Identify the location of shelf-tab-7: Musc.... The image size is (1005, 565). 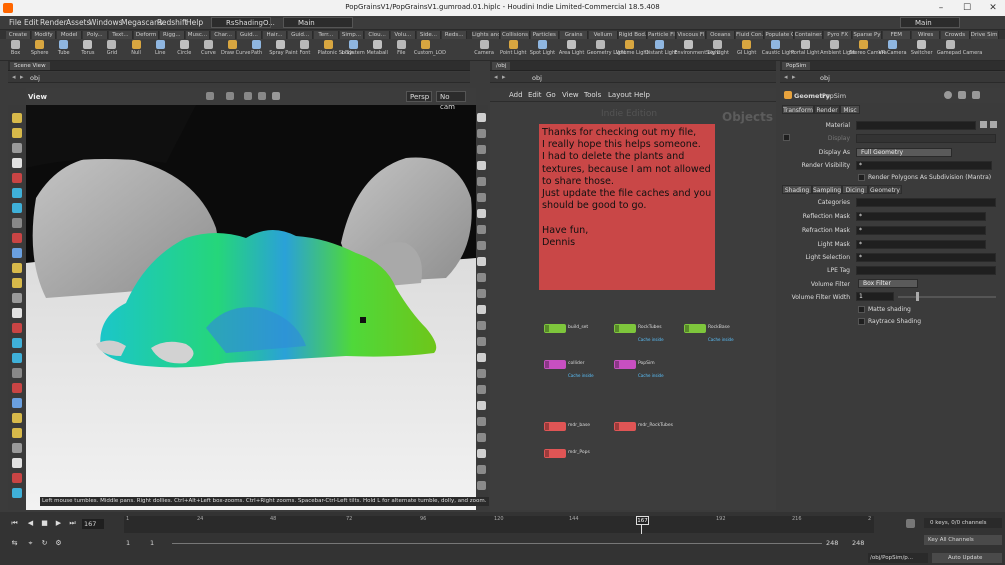
(198, 35).